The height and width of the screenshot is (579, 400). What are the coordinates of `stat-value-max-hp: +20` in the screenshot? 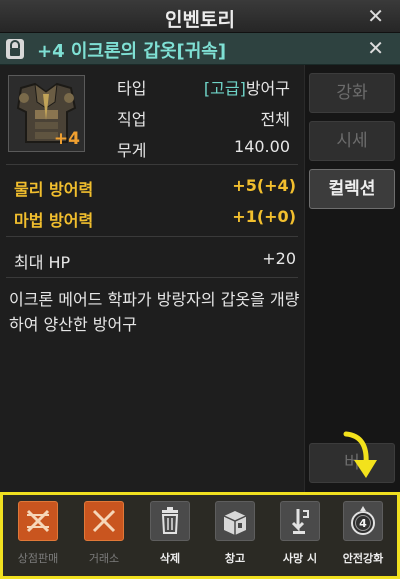 It's located at (279, 258).